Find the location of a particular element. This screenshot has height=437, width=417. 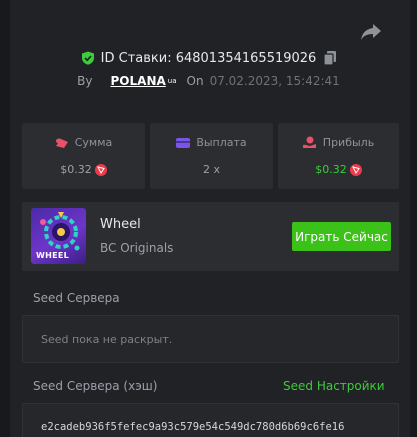

stat-value-profit: $0.32 is located at coordinates (338, 169).